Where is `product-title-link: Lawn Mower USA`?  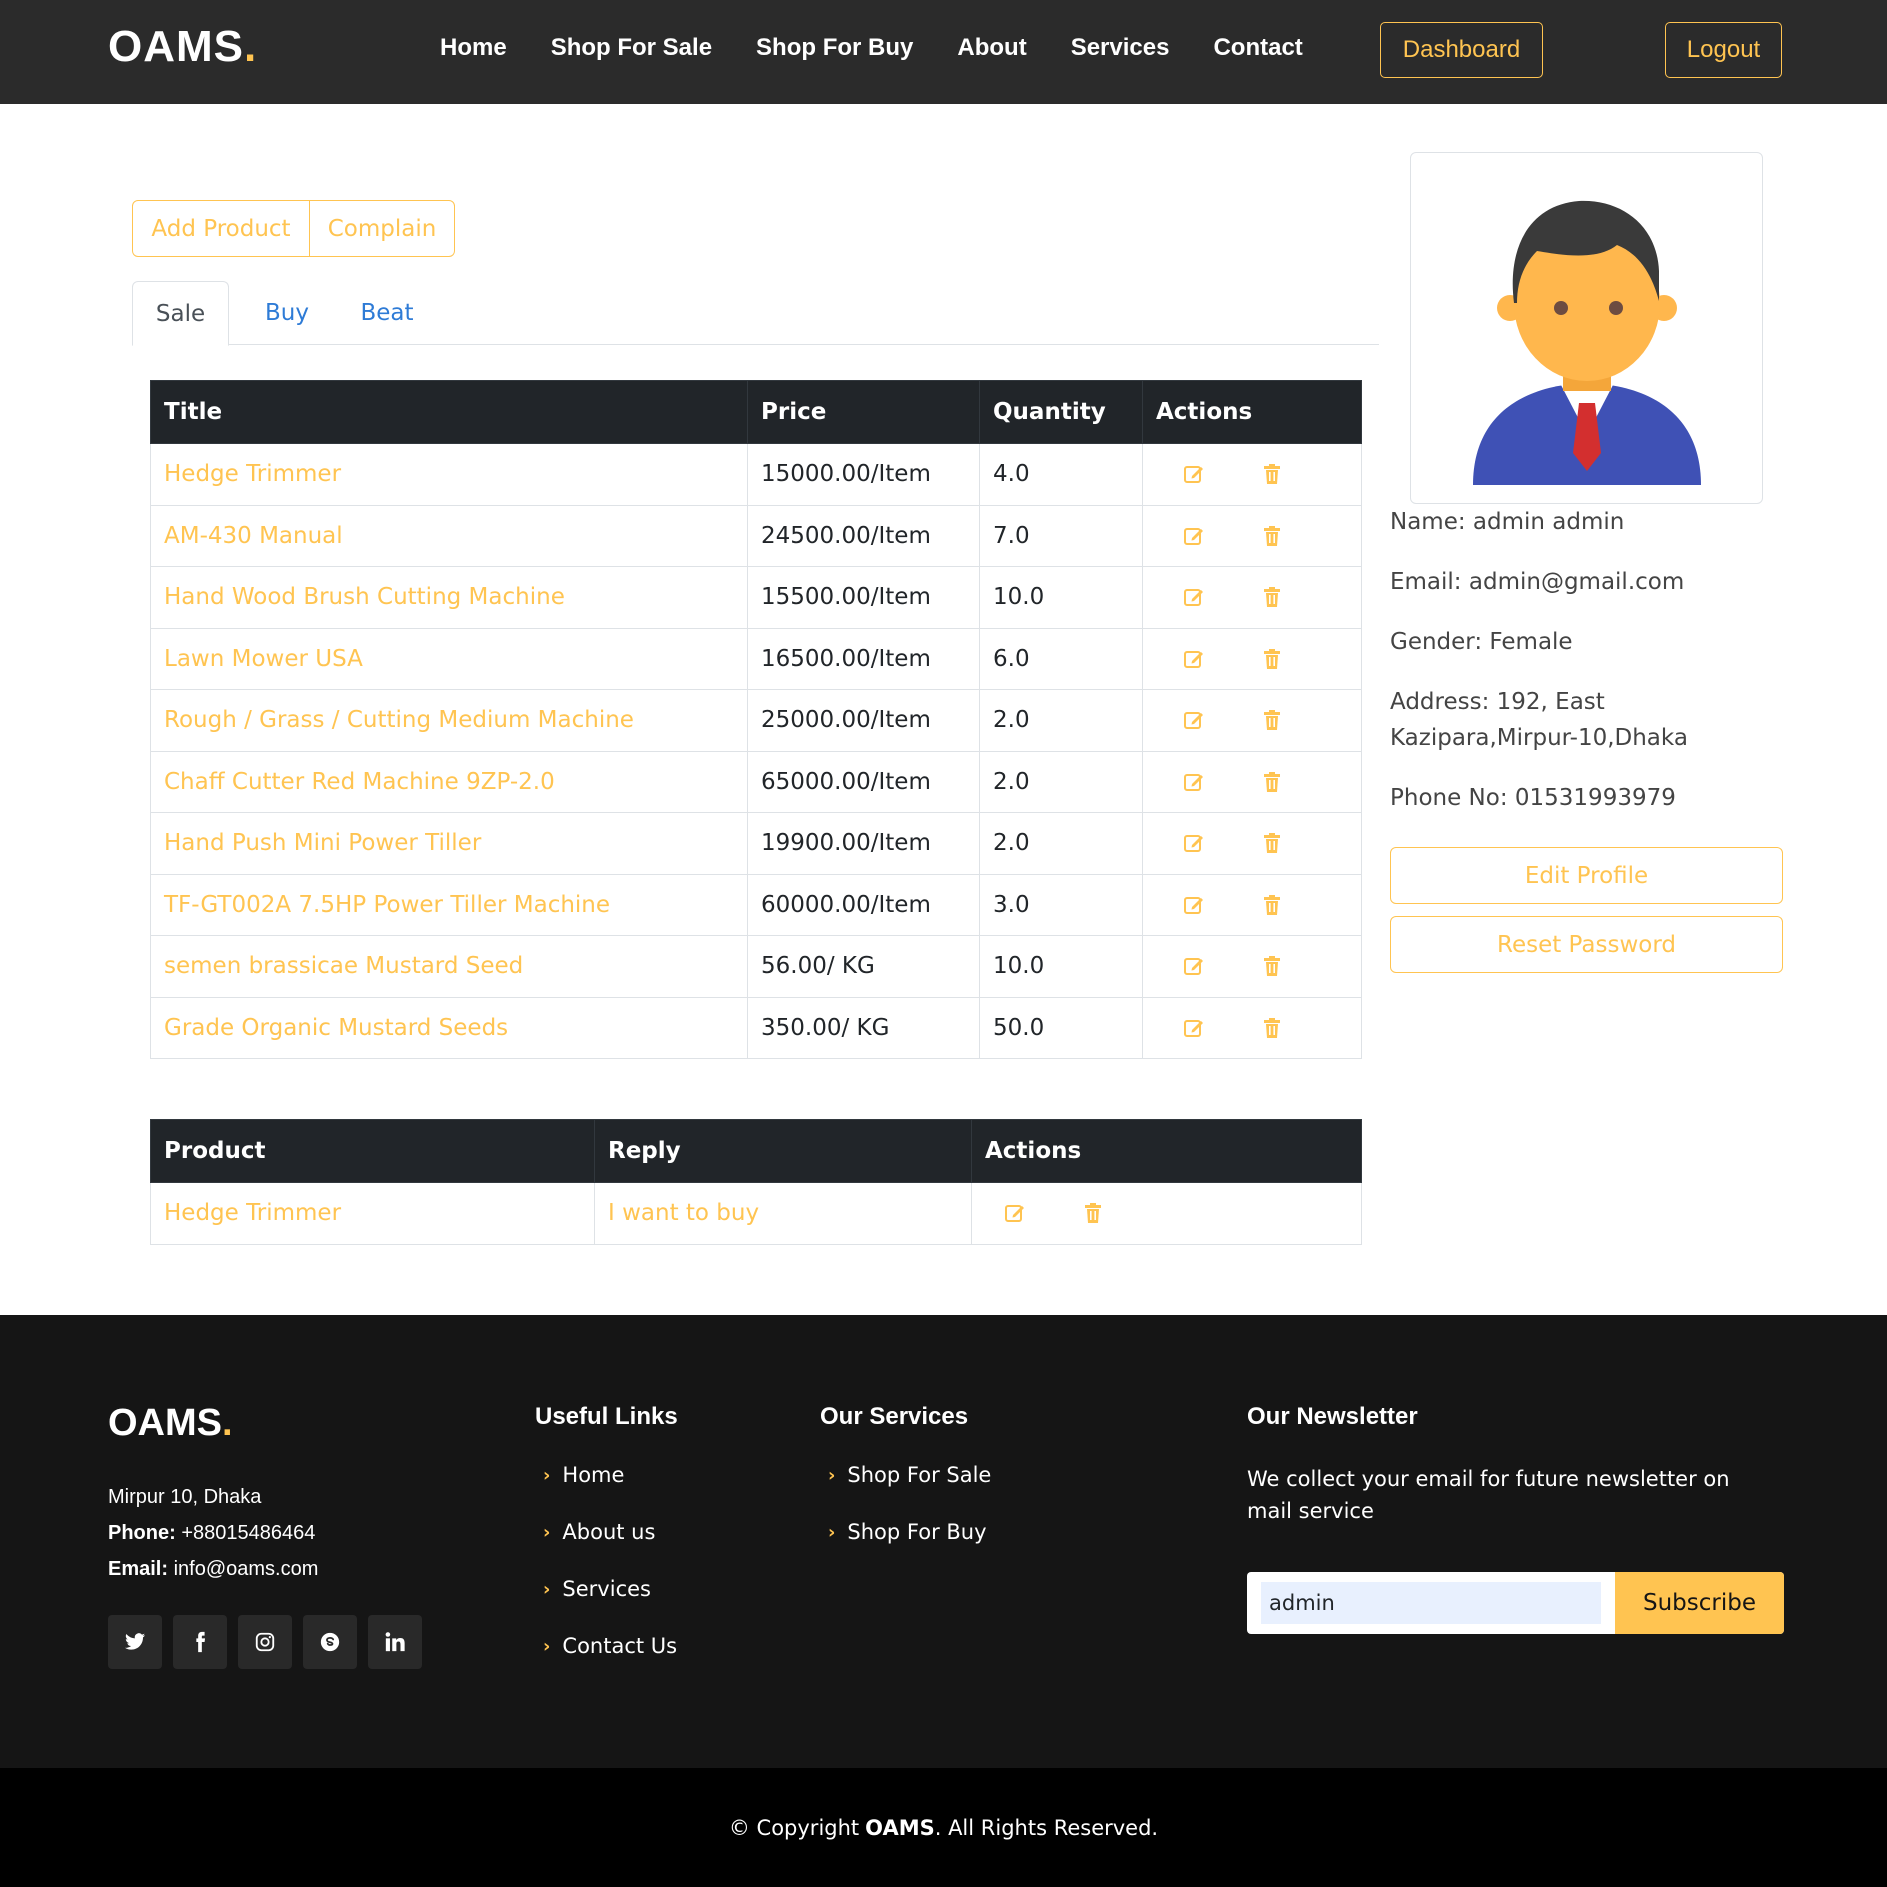
product-title-link: Lawn Mower USA is located at coordinates (449, 658).